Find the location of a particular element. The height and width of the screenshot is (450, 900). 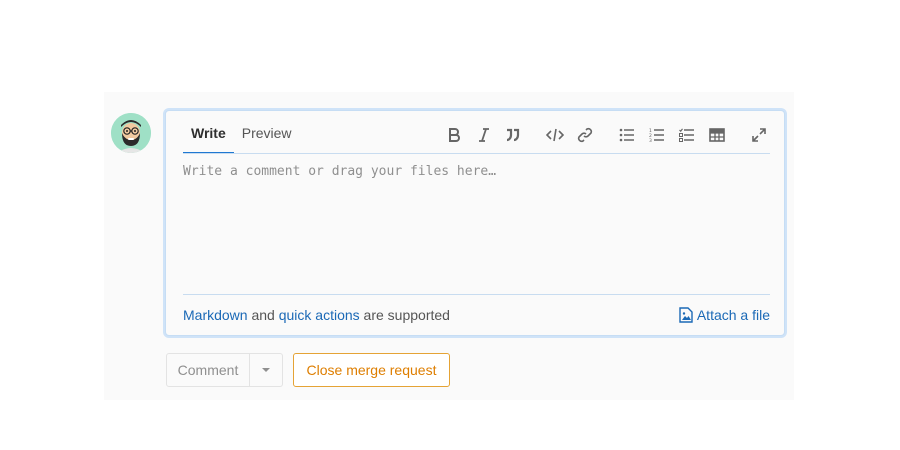

comment-button: Comment is located at coordinates (208, 370).